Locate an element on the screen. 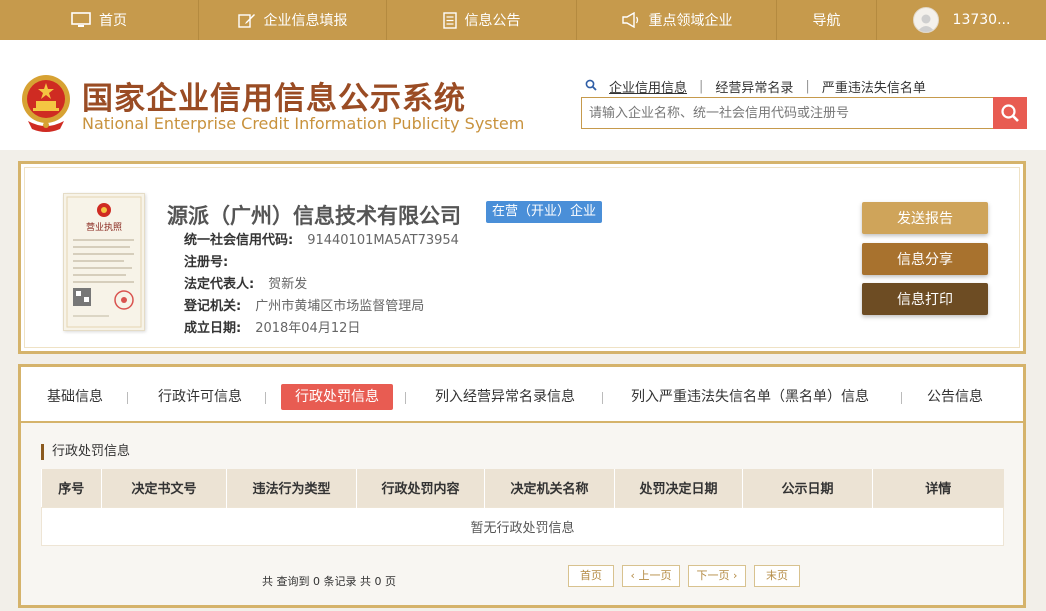  document-icon is located at coordinates (449, 20).